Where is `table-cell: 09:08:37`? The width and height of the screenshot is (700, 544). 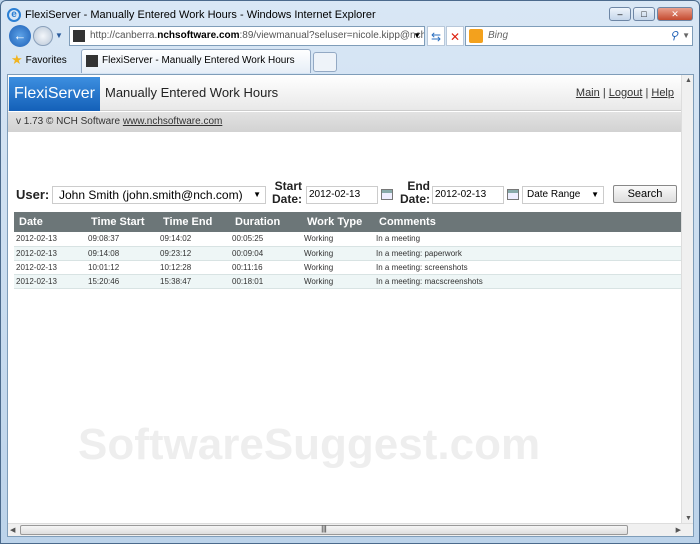 table-cell: 09:08:37 is located at coordinates (122, 239).